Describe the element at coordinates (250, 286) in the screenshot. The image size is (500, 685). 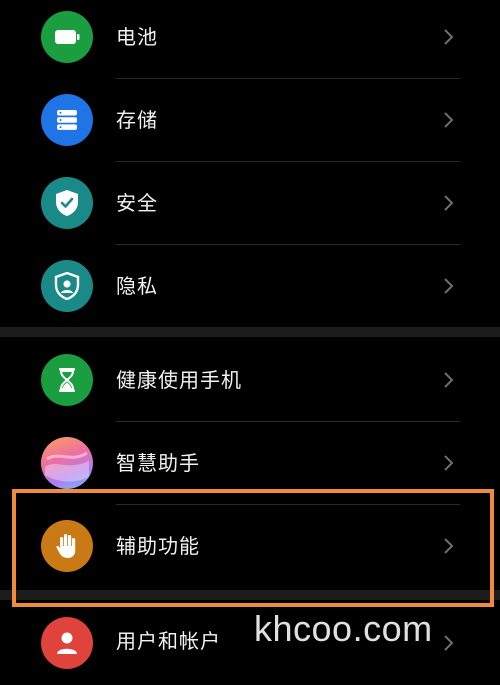
I see `settings-item-privacy: 隐私` at that location.